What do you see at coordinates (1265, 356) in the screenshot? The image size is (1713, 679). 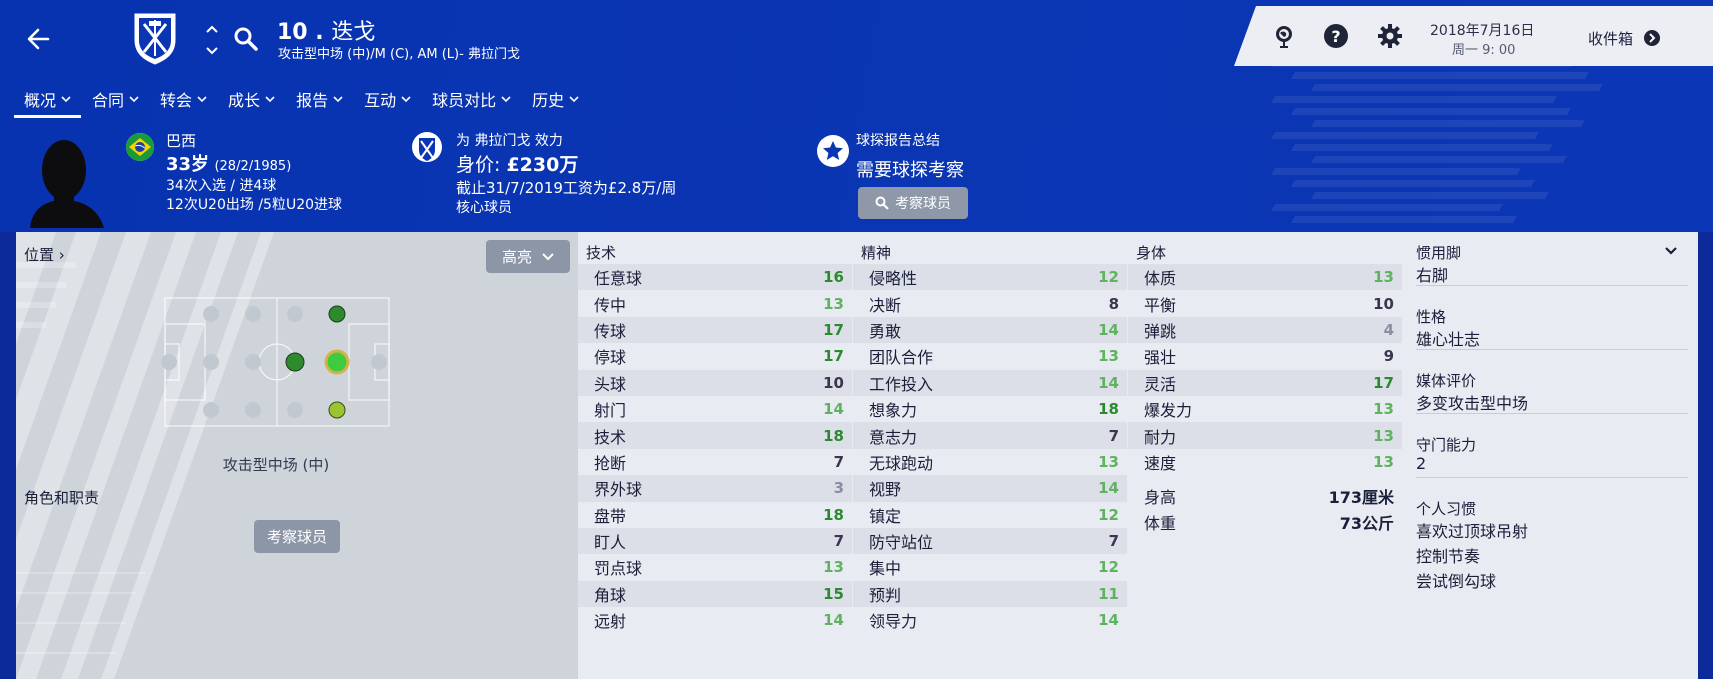 I see `attribute-row: 强壮 9` at bounding box center [1265, 356].